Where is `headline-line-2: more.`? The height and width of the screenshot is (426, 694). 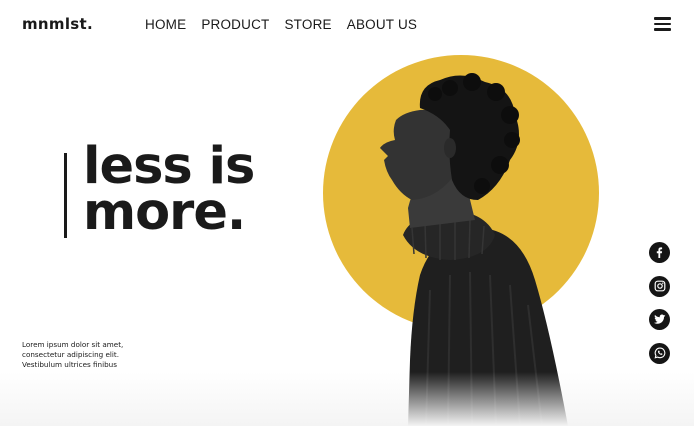
headline-line-2: more. is located at coordinates (164, 212).